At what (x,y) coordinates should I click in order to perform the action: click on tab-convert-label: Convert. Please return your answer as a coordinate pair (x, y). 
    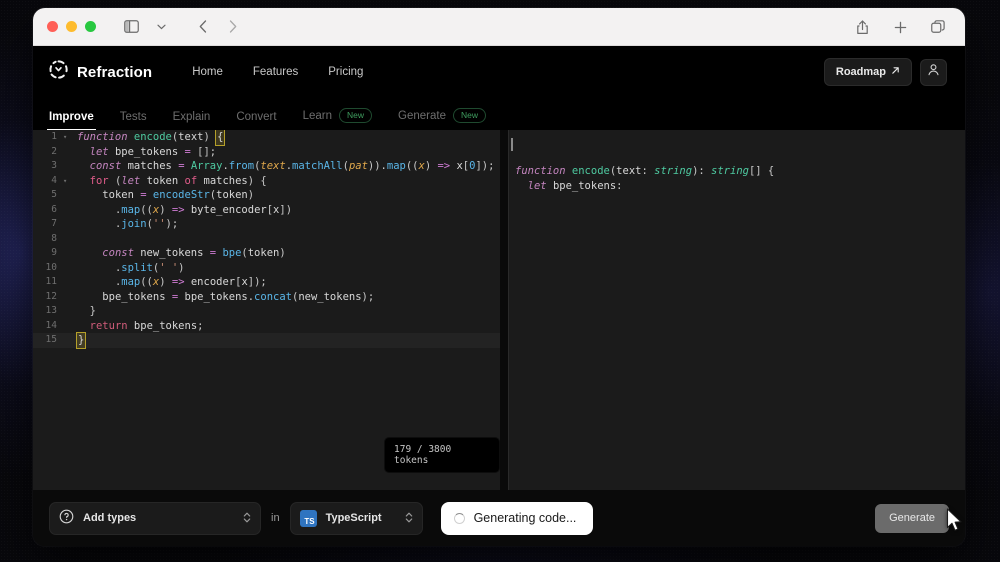
    Looking at the image, I should click on (256, 117).